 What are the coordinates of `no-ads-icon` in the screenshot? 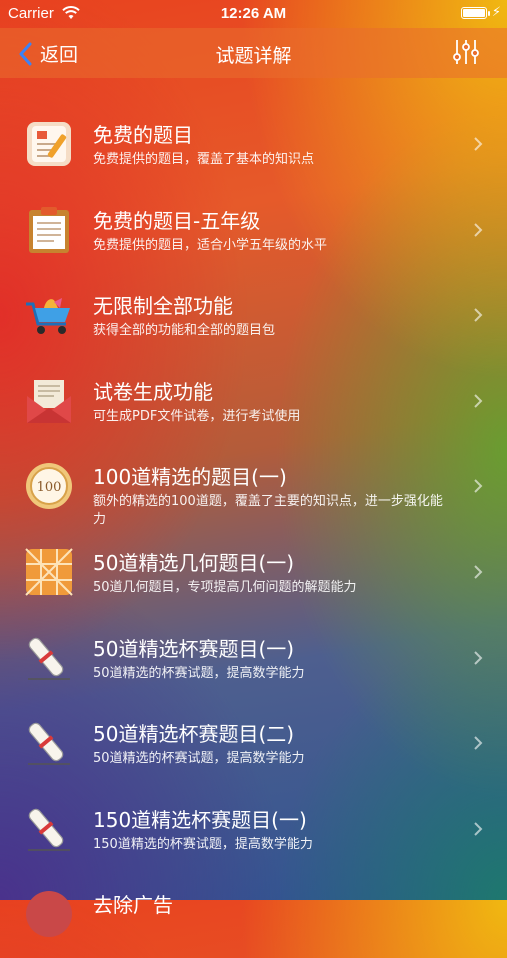 It's located at (49, 914).